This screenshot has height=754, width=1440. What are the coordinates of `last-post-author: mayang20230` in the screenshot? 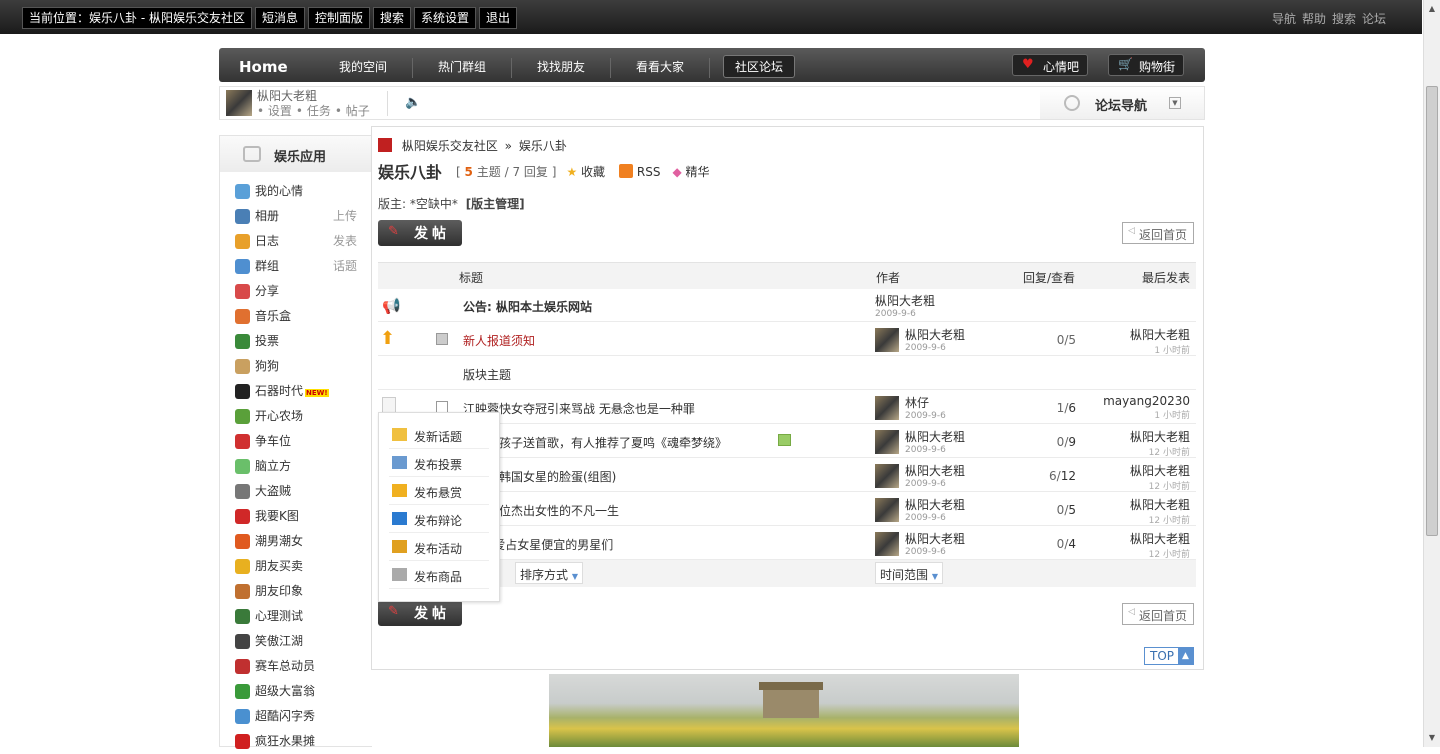 It's located at (1146, 401).